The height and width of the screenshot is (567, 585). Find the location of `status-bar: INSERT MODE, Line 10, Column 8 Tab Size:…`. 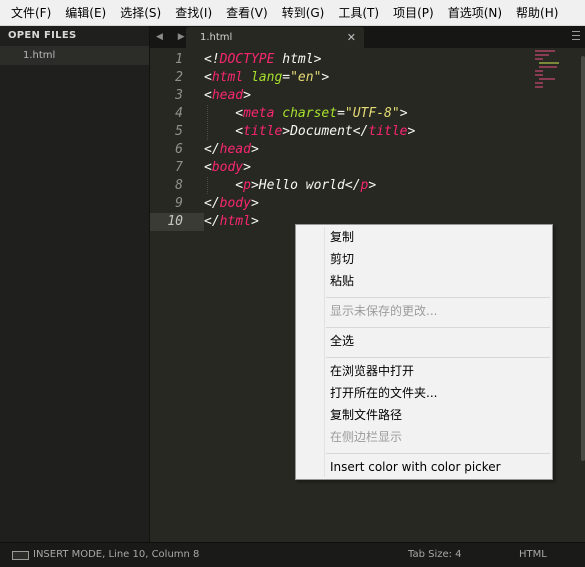

status-bar: INSERT MODE, Line 10, Column 8 Tab Size:… is located at coordinates (292, 554).